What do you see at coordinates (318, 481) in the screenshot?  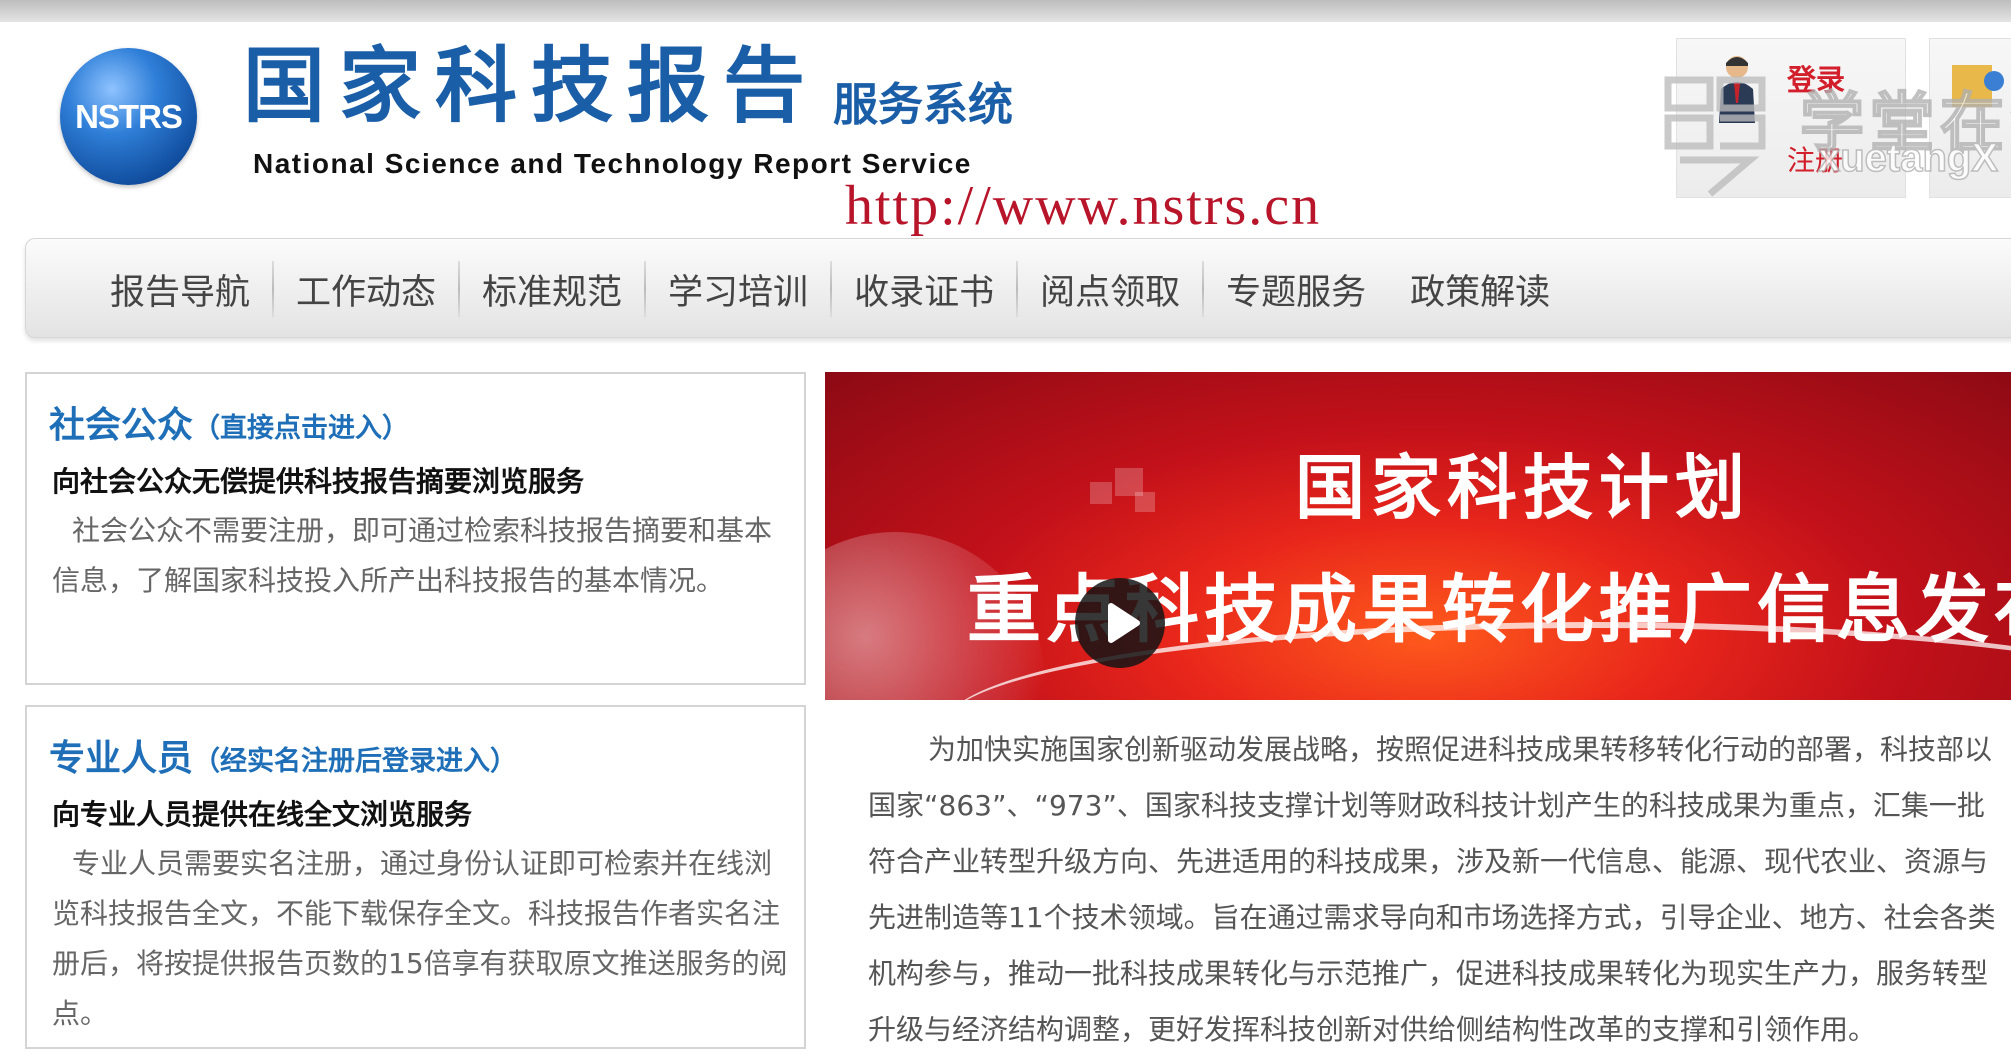 I see `panel-subtitle-public: 向社会公众无偿提供科技报告摘要浏览服务` at bounding box center [318, 481].